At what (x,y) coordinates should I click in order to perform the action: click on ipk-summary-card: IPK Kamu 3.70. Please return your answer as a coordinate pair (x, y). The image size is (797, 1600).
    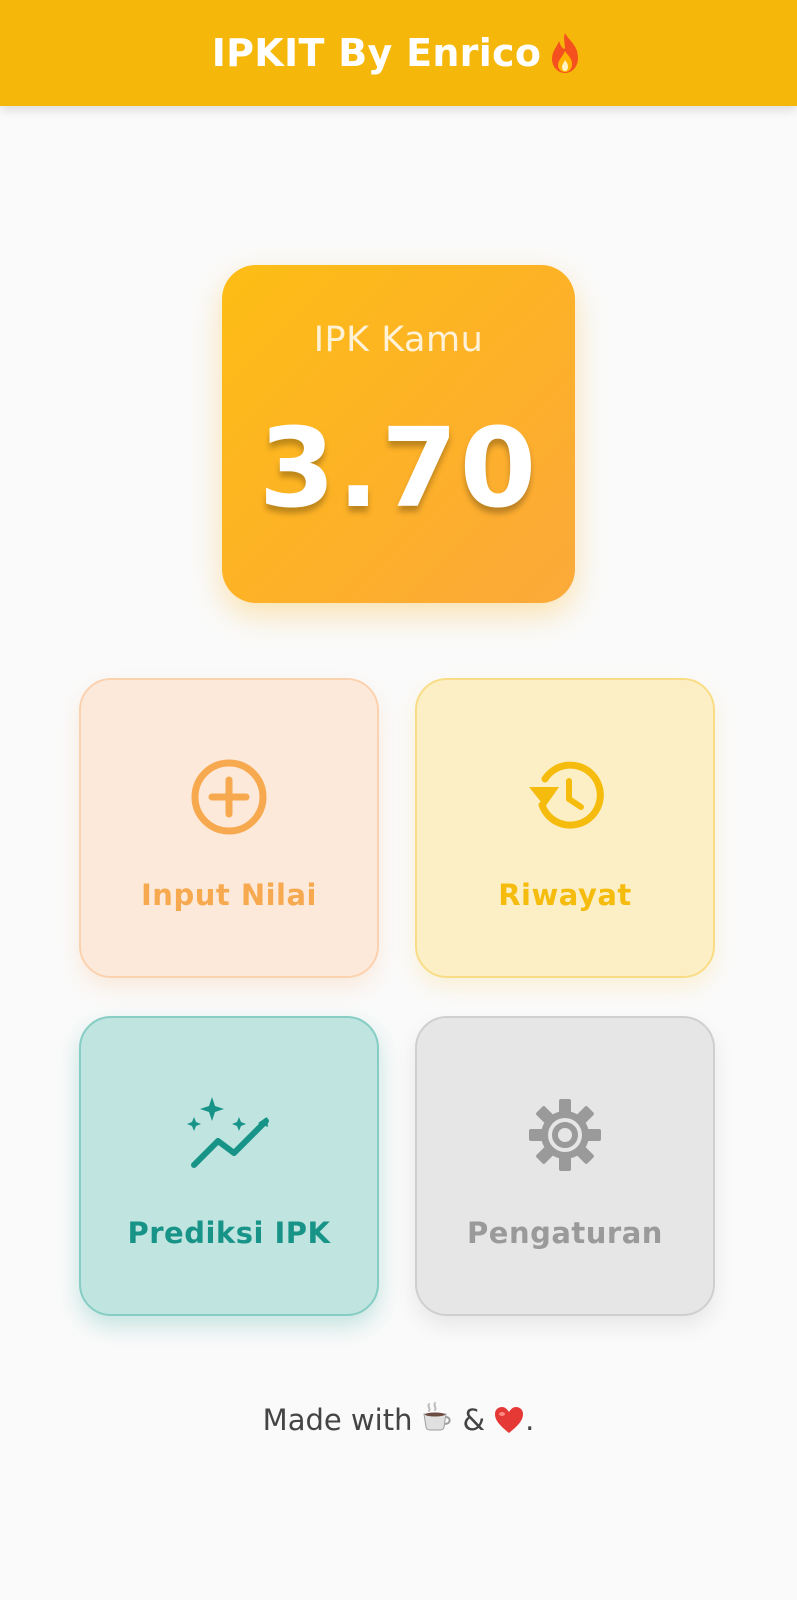
    Looking at the image, I should click on (398, 434).